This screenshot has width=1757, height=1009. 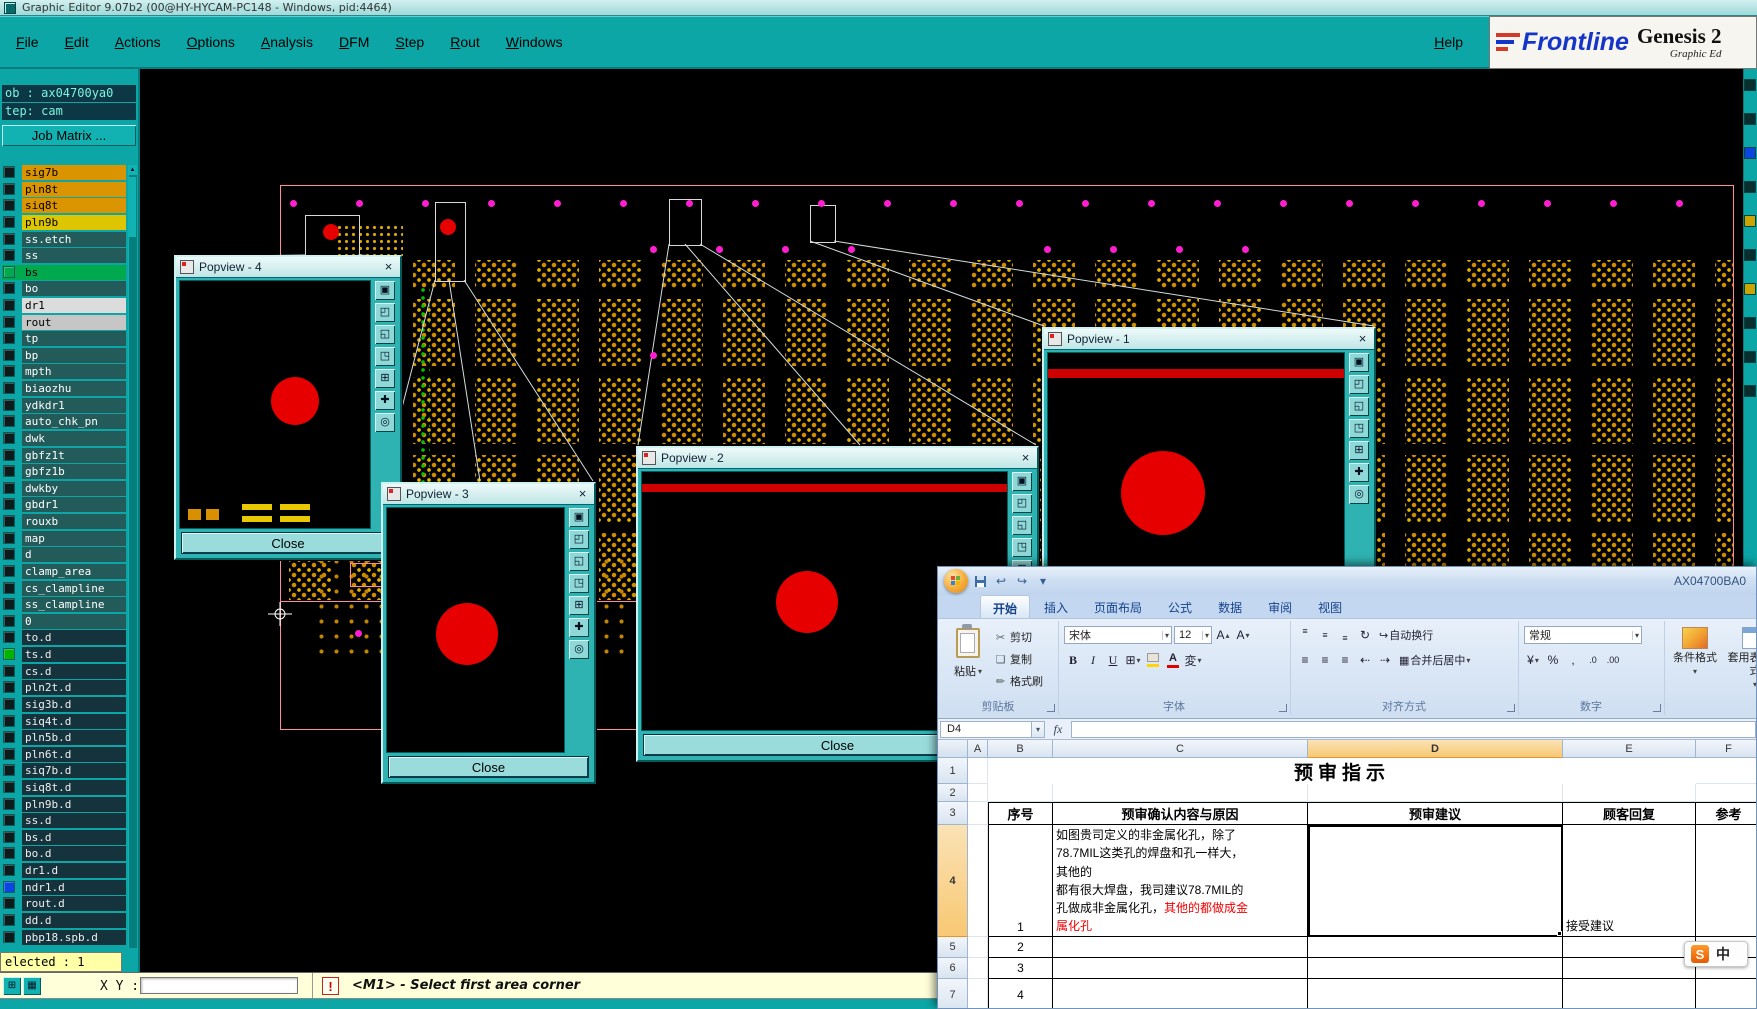 I want to click on cell-B2, so click(x=1020, y=793).